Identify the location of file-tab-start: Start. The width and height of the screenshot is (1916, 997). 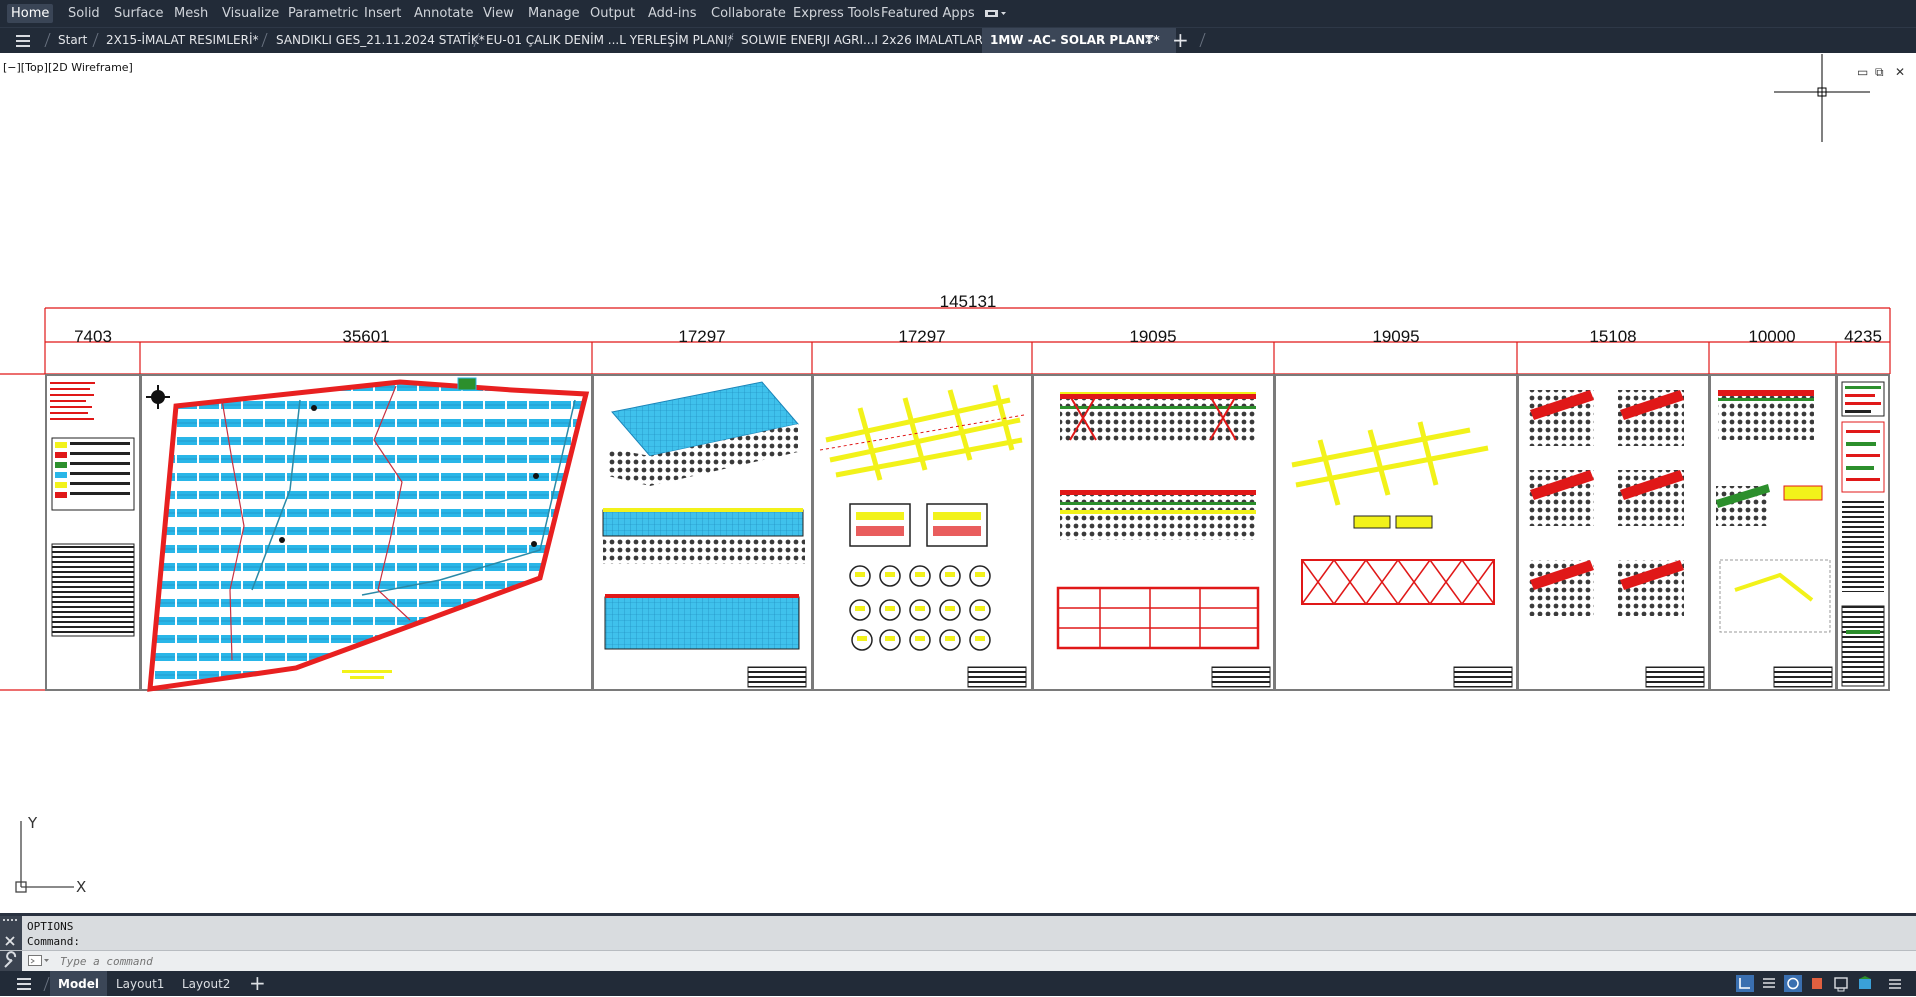
(72, 40).